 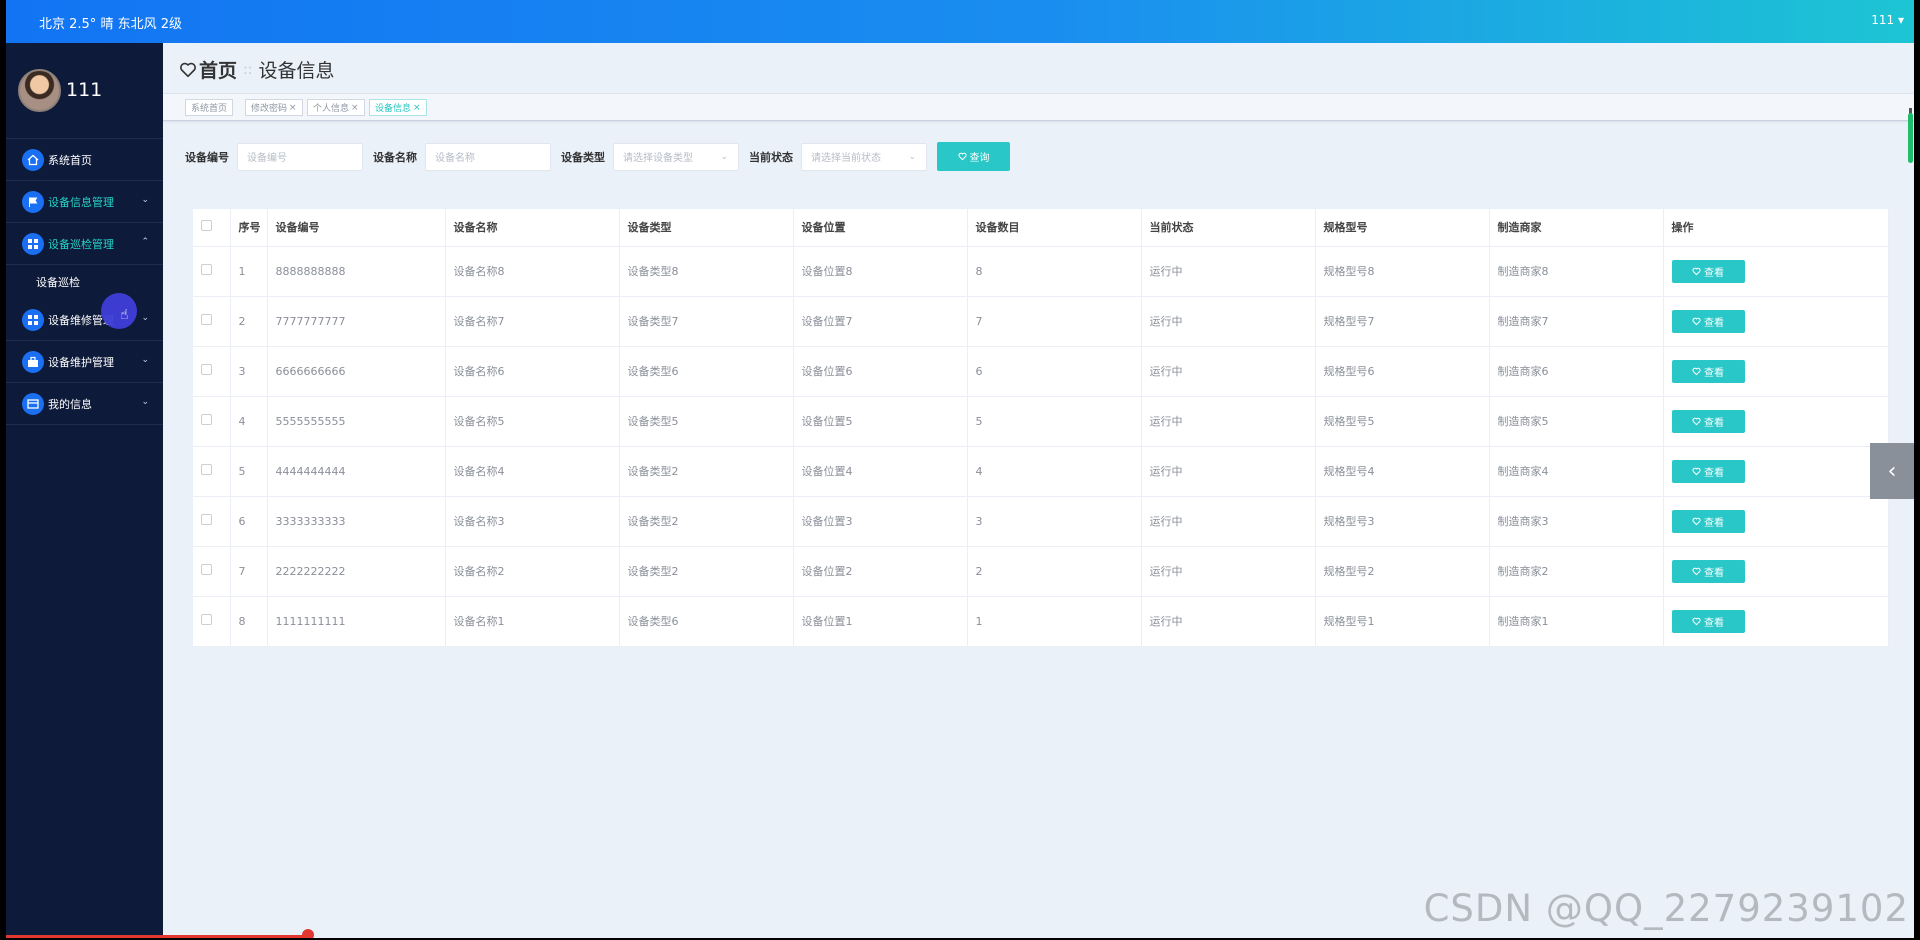 What do you see at coordinates (145, 402) in the screenshot?
I see `chevron-down-icon: ⌄` at bounding box center [145, 402].